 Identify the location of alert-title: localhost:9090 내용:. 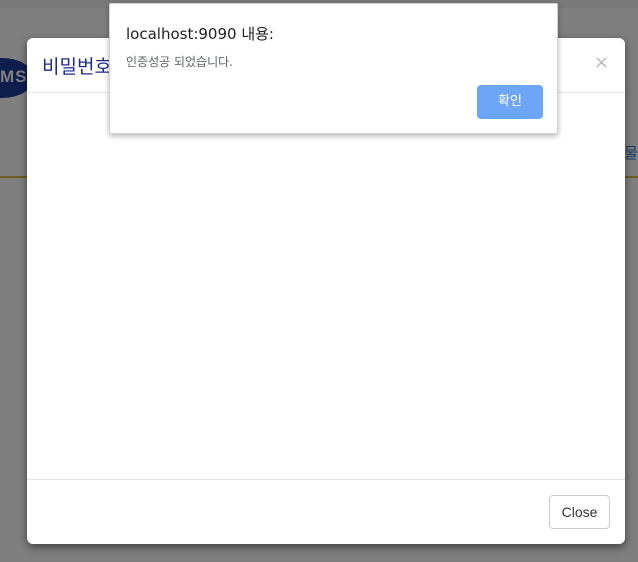
(200, 34).